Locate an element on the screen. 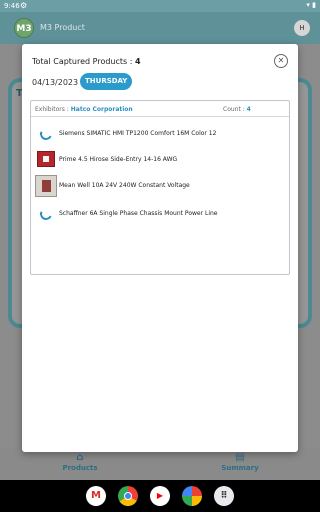  bottom-nav: ⌂ Products ▤ Summary is located at coordinates (160, 464).